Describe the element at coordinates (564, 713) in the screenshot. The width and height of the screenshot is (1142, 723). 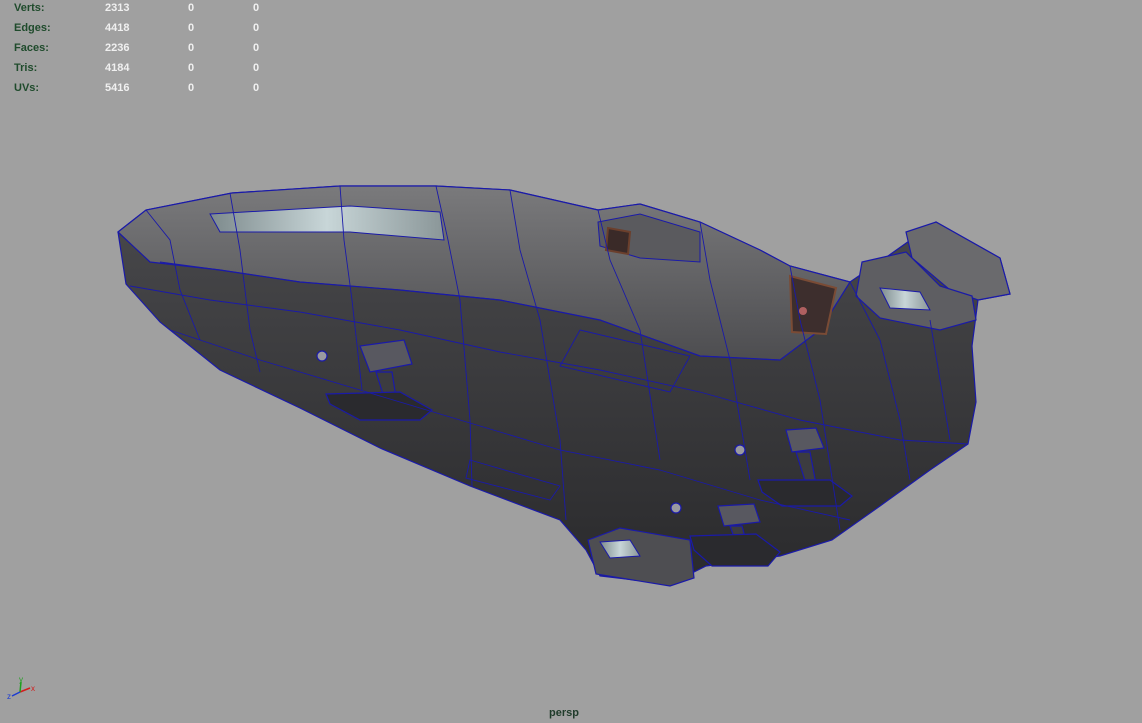
I see `camera-name-label: persp` at that location.